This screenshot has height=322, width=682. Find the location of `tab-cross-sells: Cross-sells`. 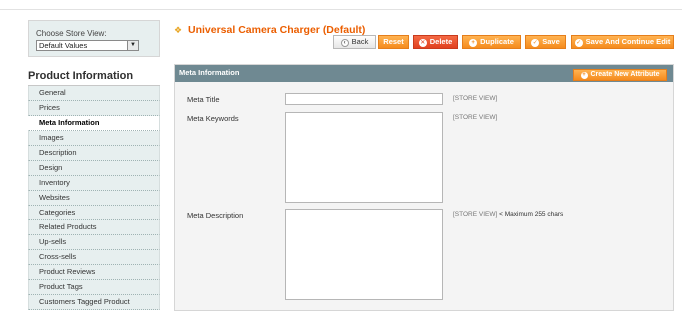

tab-cross-sells: Cross-sells is located at coordinates (94, 258).